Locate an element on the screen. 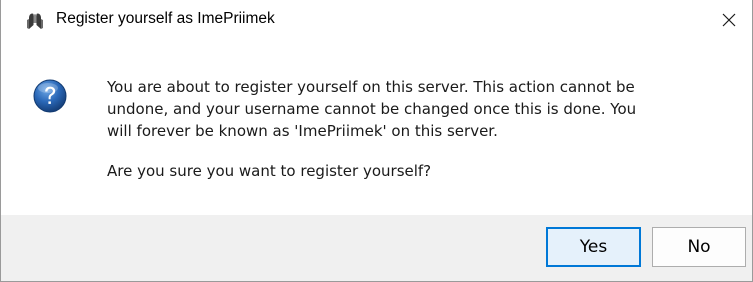  title-bar: Register yourself as ImePriimek is located at coordinates (376, 20).